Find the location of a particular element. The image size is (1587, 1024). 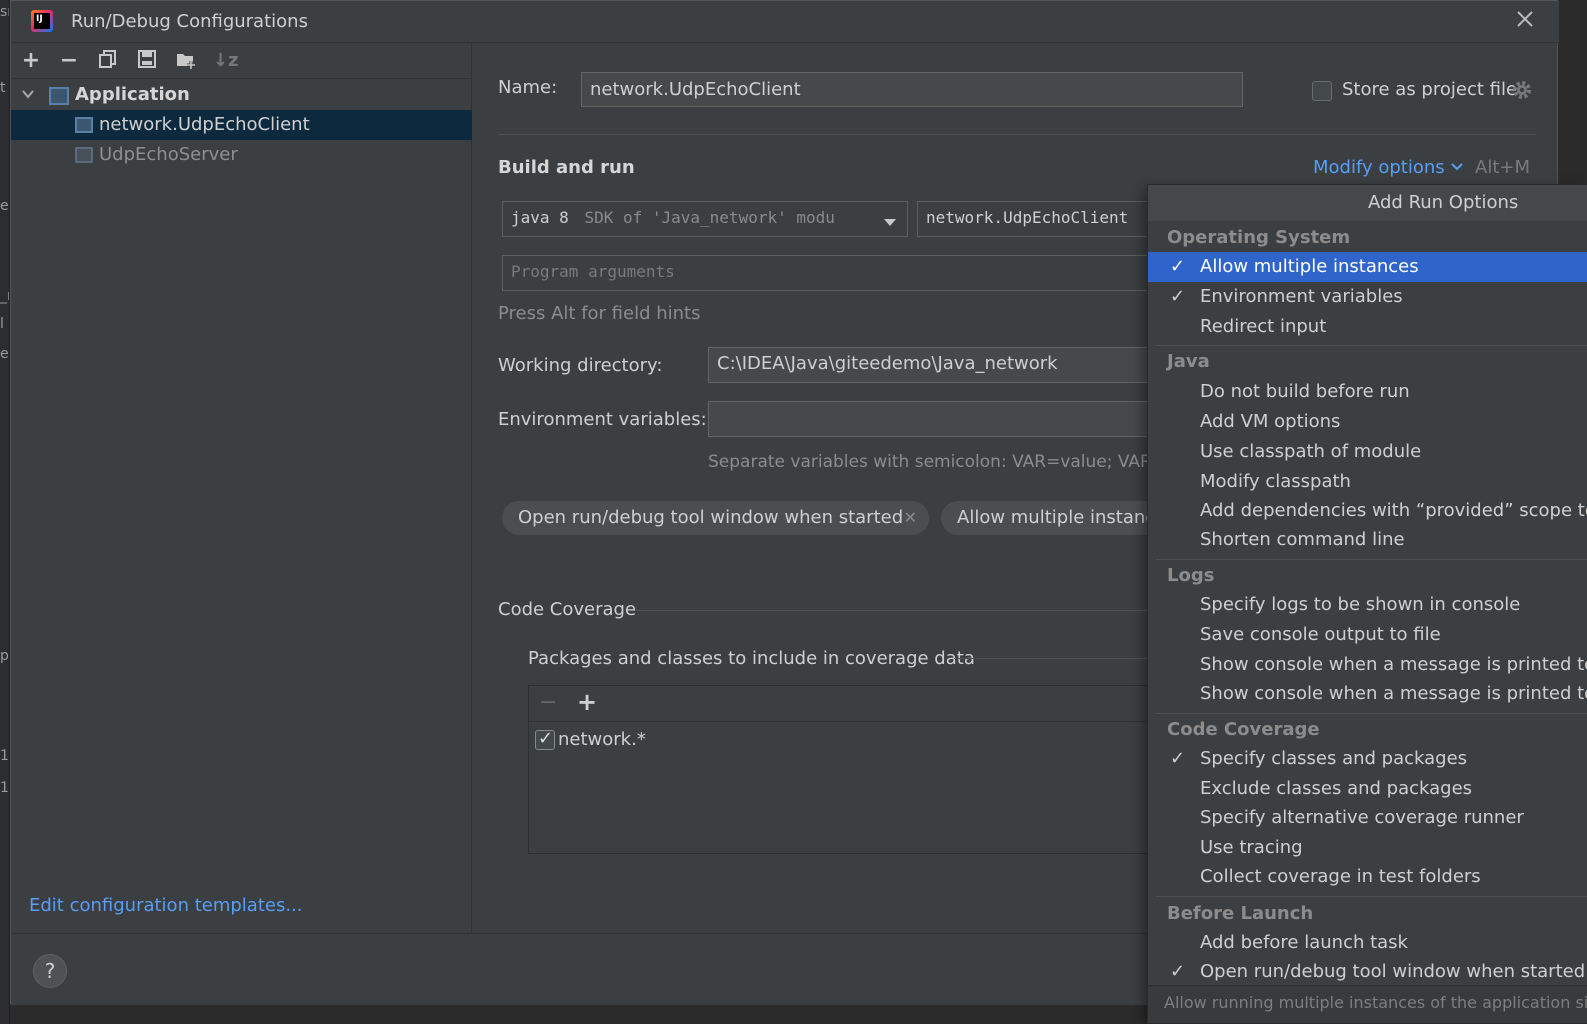

popup-item-save-console-output: Save console output to file is located at coordinates (1367, 635).